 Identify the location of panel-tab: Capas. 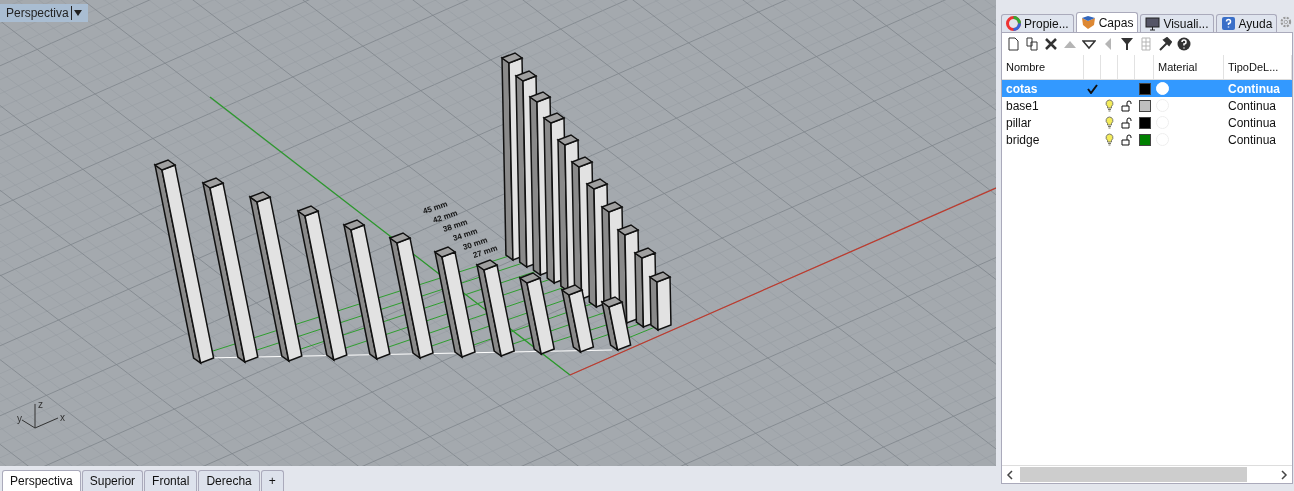
(1107, 22).